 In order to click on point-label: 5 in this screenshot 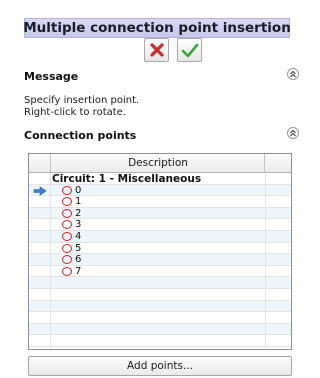, I will do `click(78, 248)`.